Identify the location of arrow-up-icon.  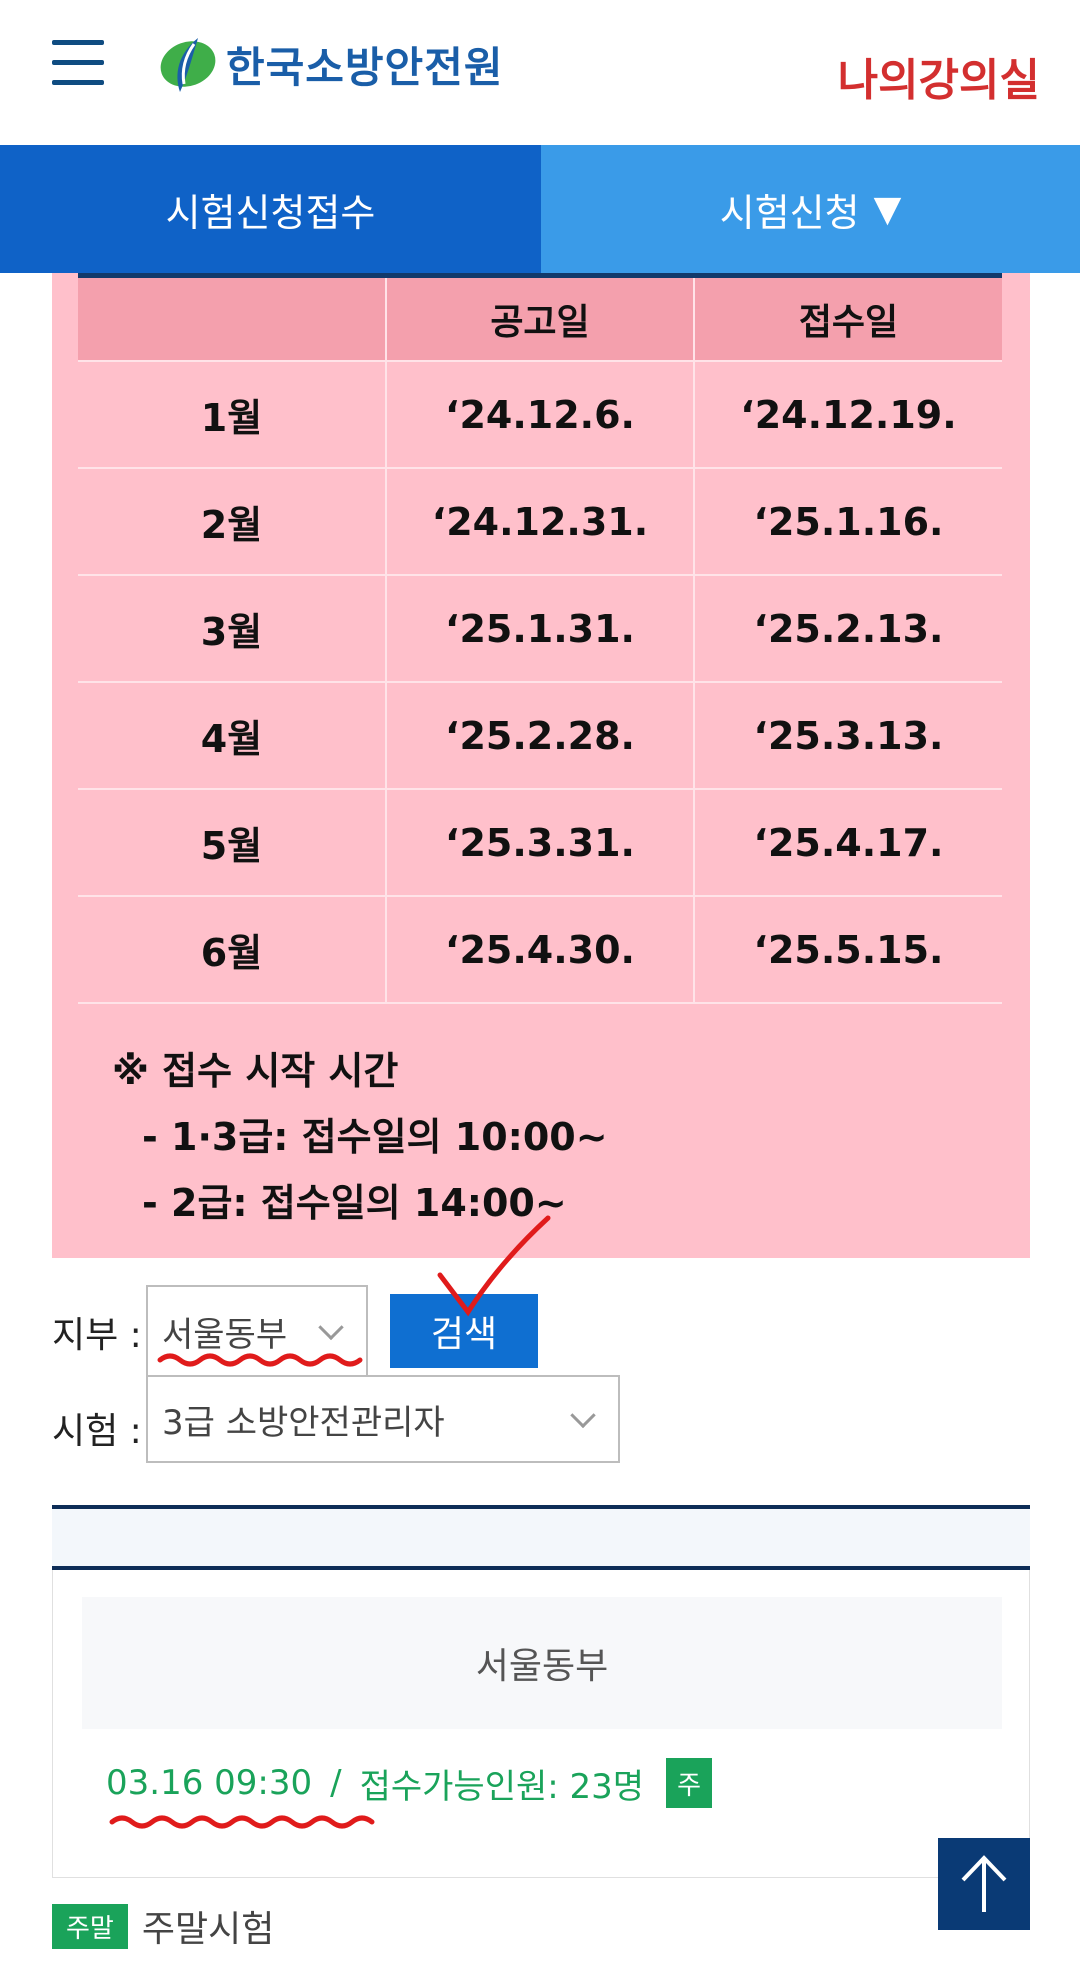
(984, 1883).